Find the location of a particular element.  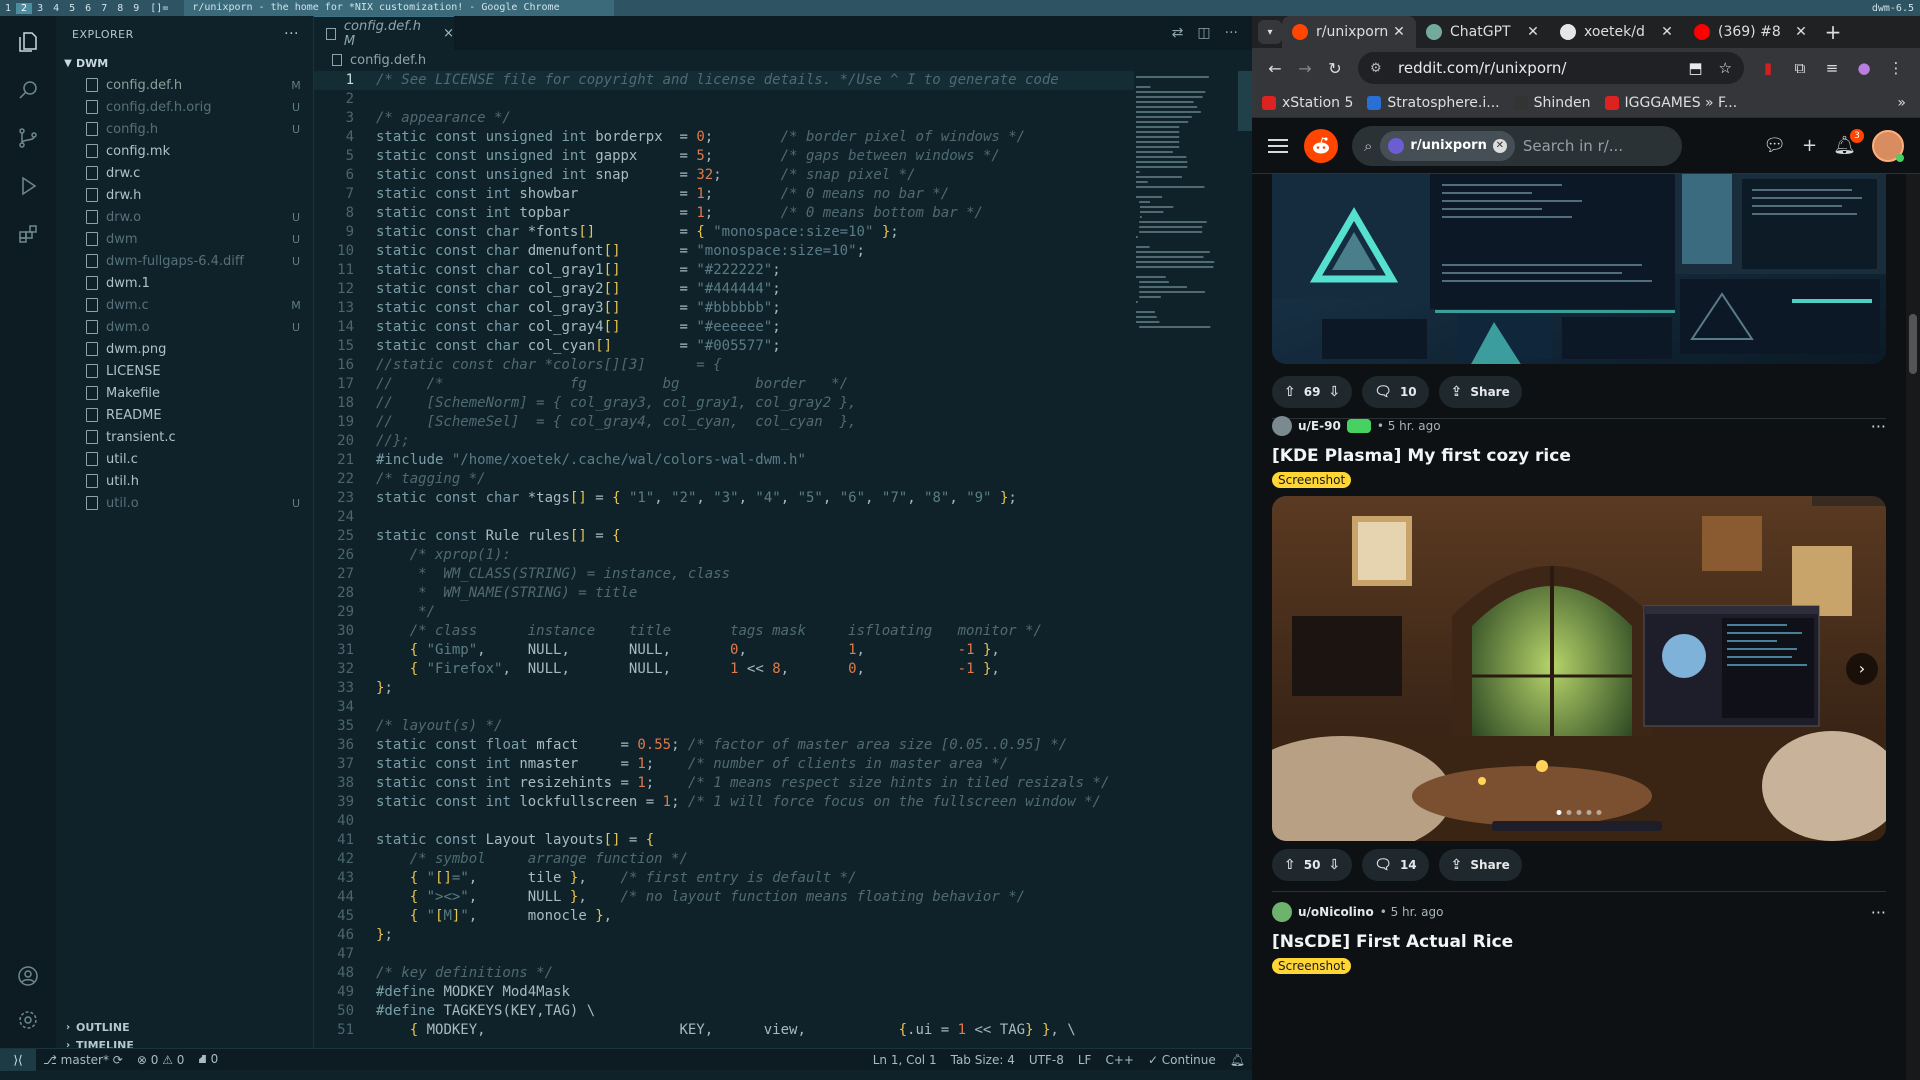

bookmark-star-icon: ☆ is located at coordinates (1725, 68).